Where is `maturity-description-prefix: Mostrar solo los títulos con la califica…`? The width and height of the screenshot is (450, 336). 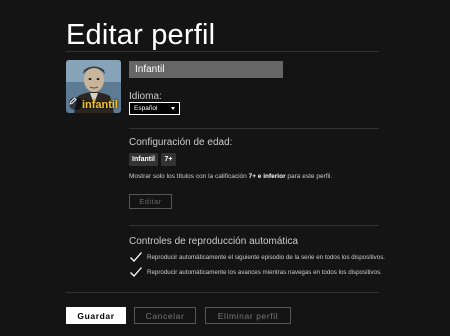
maturity-description-prefix: Mostrar solo los títulos con la califica… is located at coordinates (189, 176).